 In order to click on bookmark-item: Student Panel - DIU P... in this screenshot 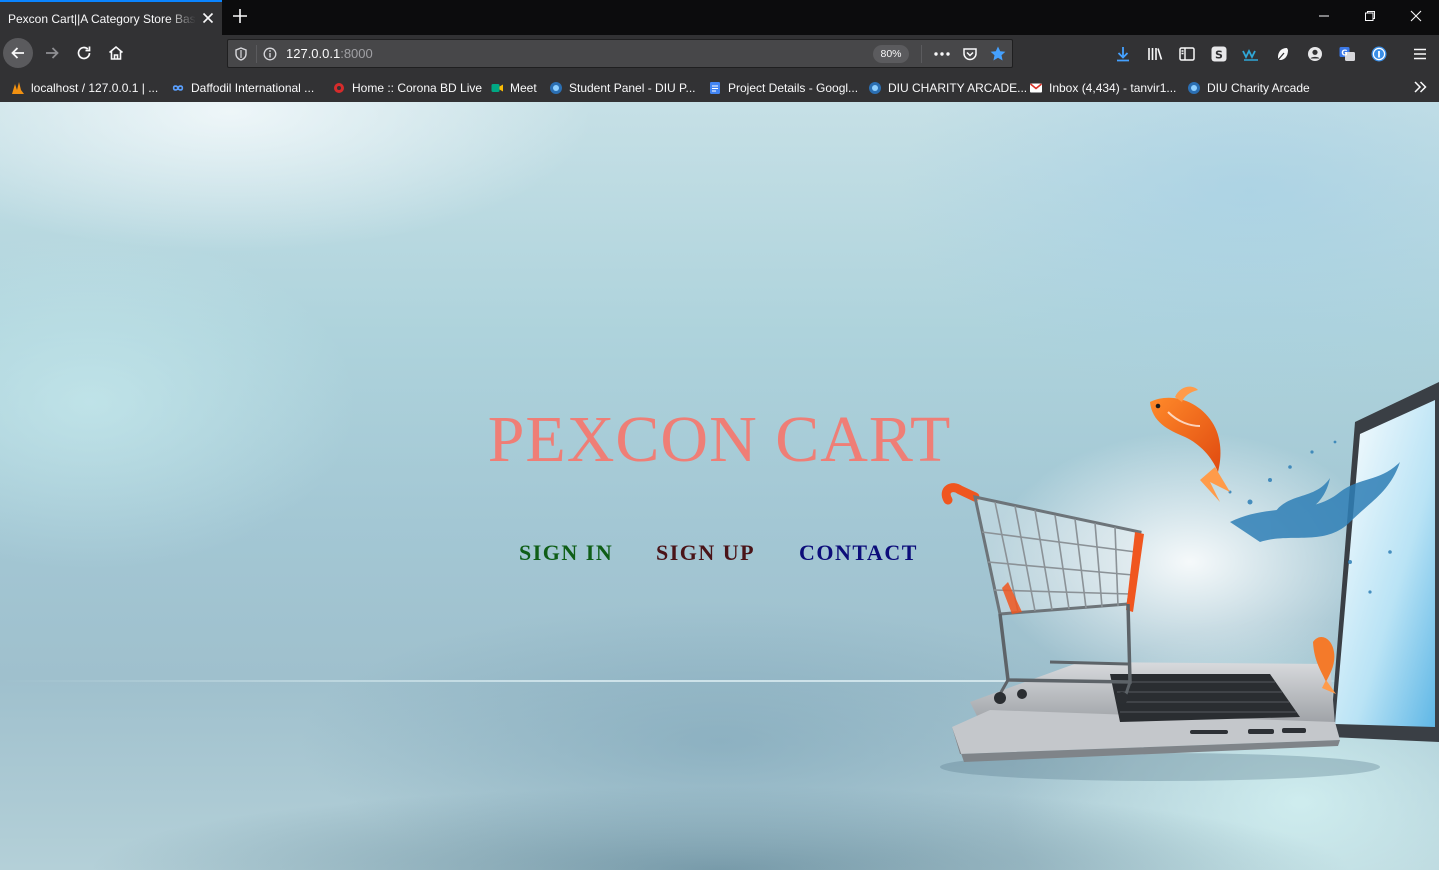, I will do `click(622, 87)`.